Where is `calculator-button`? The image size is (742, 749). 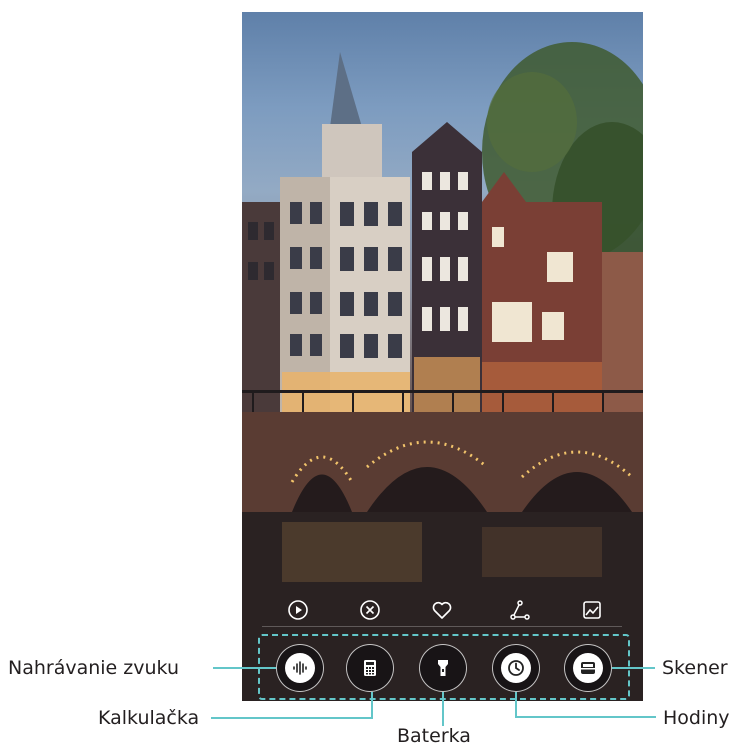 calculator-button is located at coordinates (370, 668).